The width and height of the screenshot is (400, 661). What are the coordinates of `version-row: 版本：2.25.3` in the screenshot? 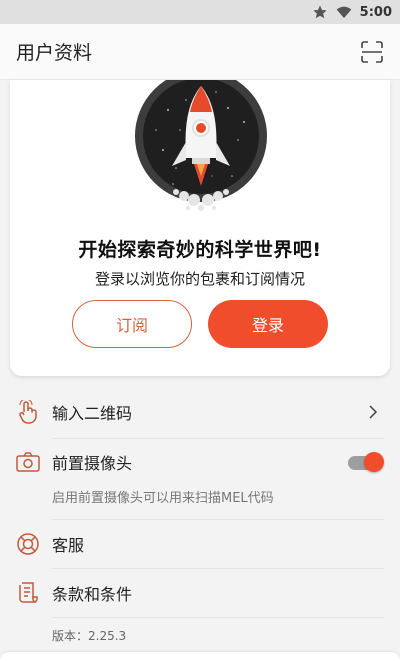 It's located at (200, 635).